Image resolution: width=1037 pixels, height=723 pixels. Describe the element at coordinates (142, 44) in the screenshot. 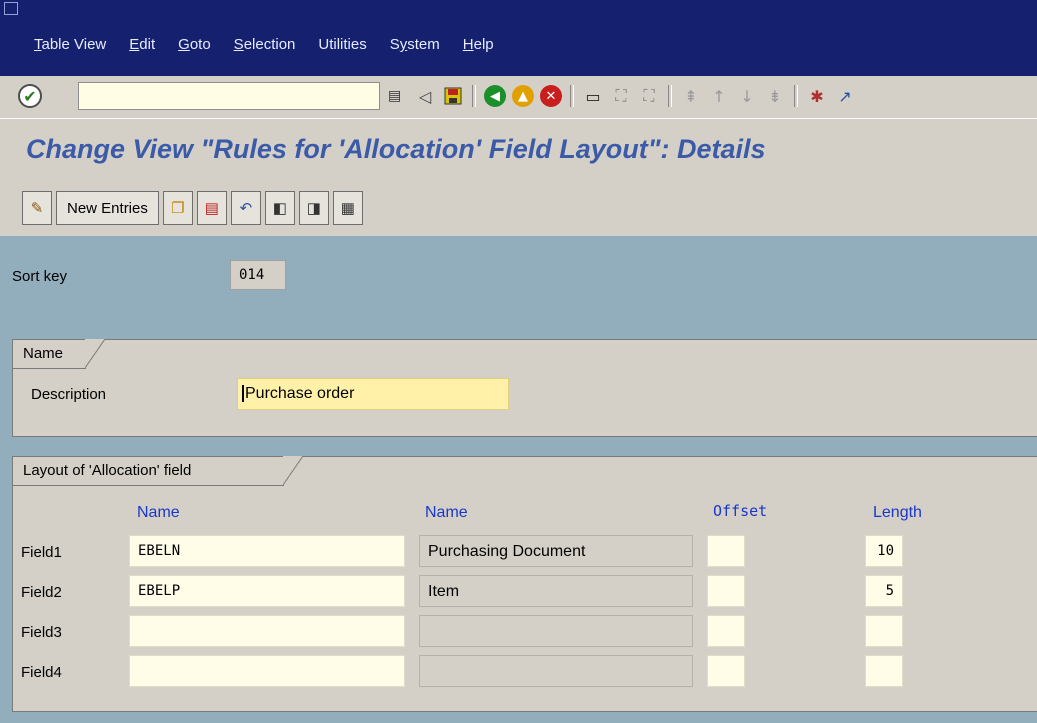

I see `menu-edit: Edit` at that location.